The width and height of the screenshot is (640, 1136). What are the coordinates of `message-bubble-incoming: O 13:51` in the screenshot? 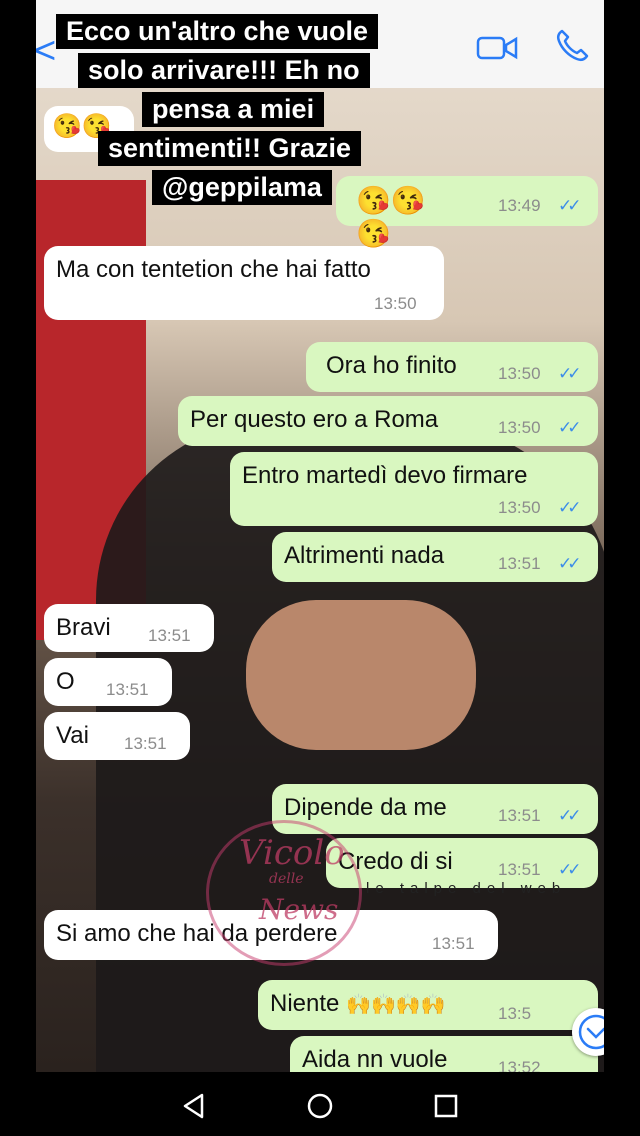 It's located at (108, 682).